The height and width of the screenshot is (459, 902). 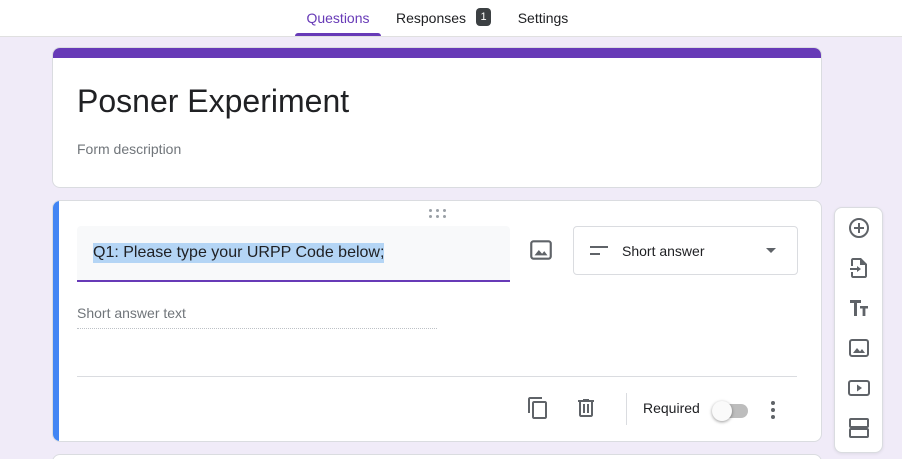 What do you see at coordinates (859, 388) in the screenshot?
I see `video-icon` at bounding box center [859, 388].